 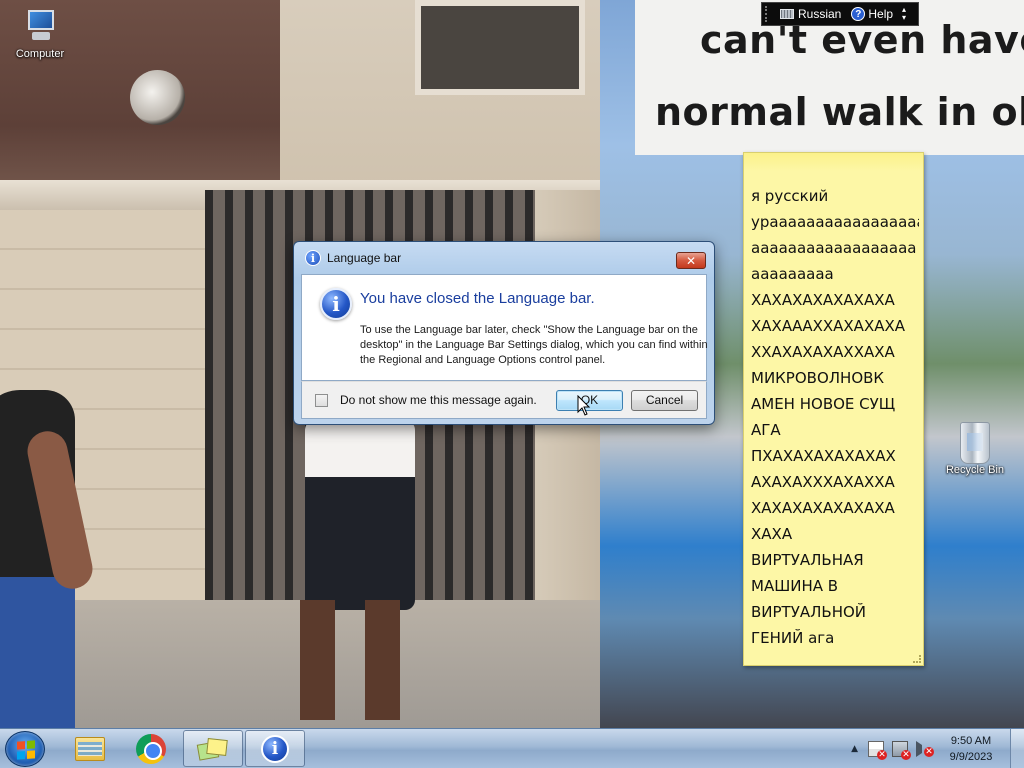 What do you see at coordinates (839, 112) in the screenshot?
I see `wallpaper-caption-line2: normal walk in ol` at bounding box center [839, 112].